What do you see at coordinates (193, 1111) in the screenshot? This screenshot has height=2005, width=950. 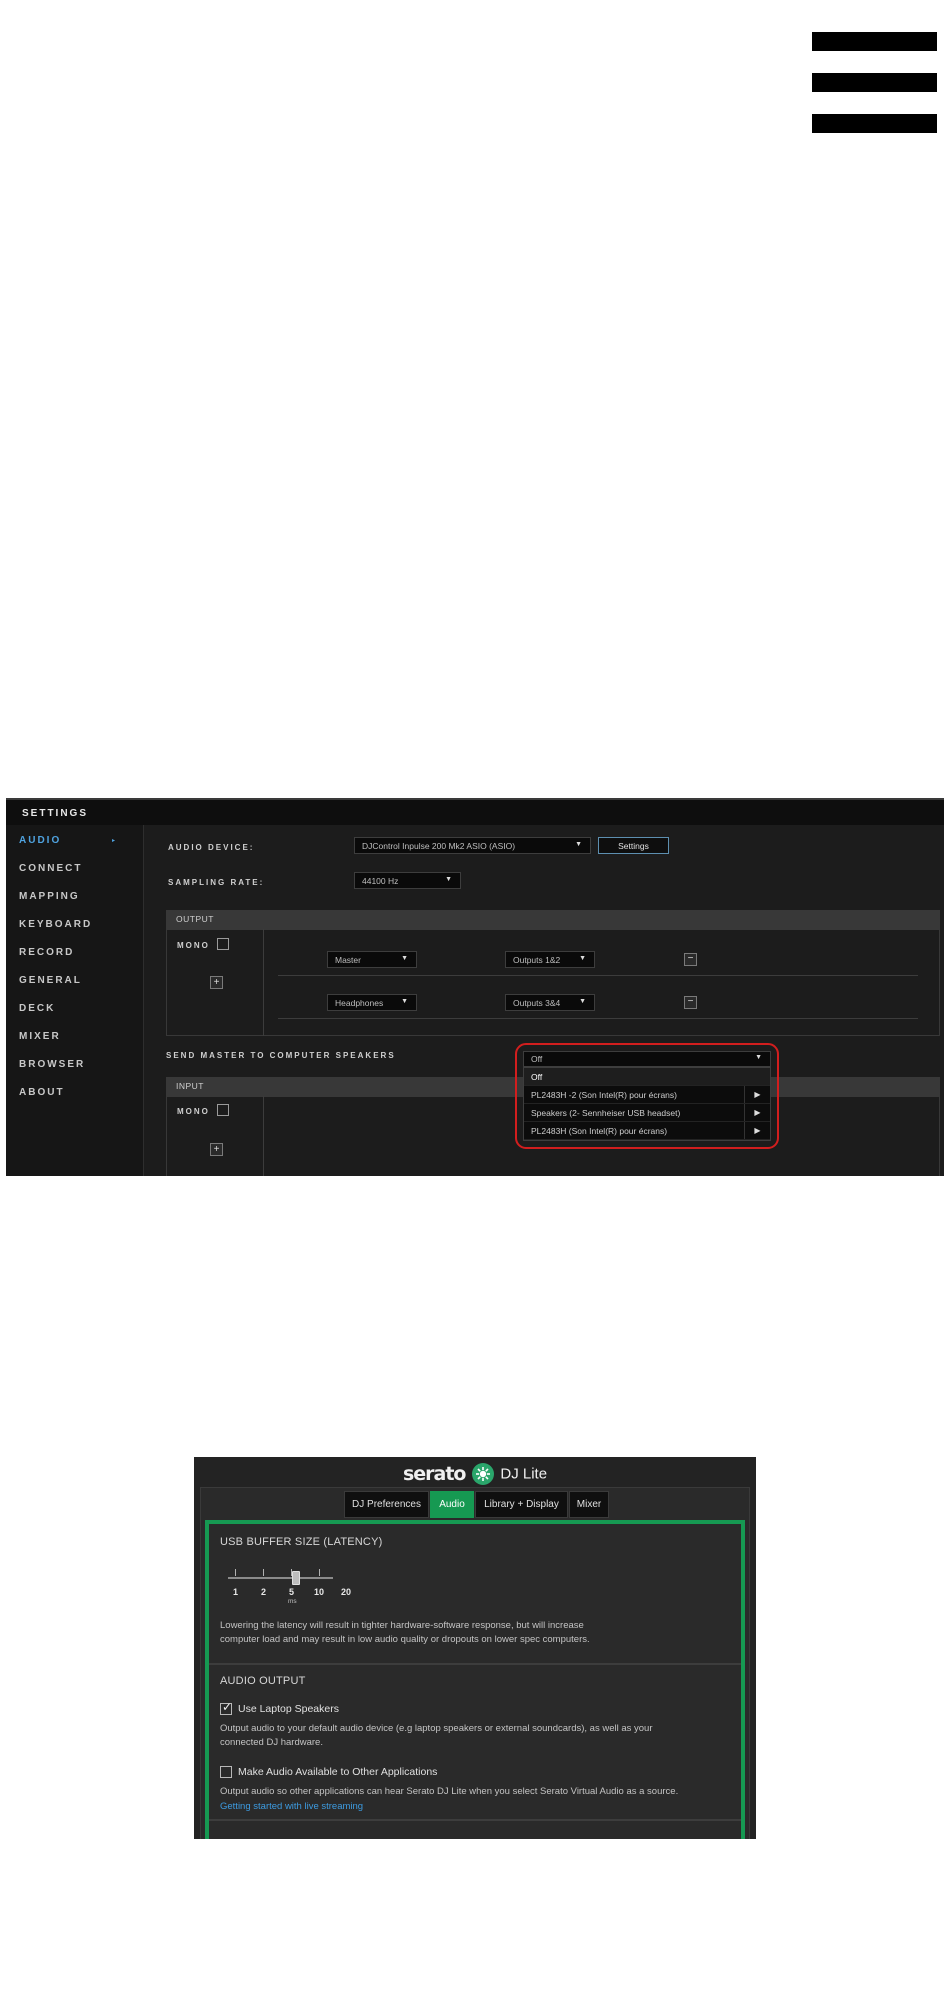 I see `input-mono-label: MONO` at bounding box center [193, 1111].